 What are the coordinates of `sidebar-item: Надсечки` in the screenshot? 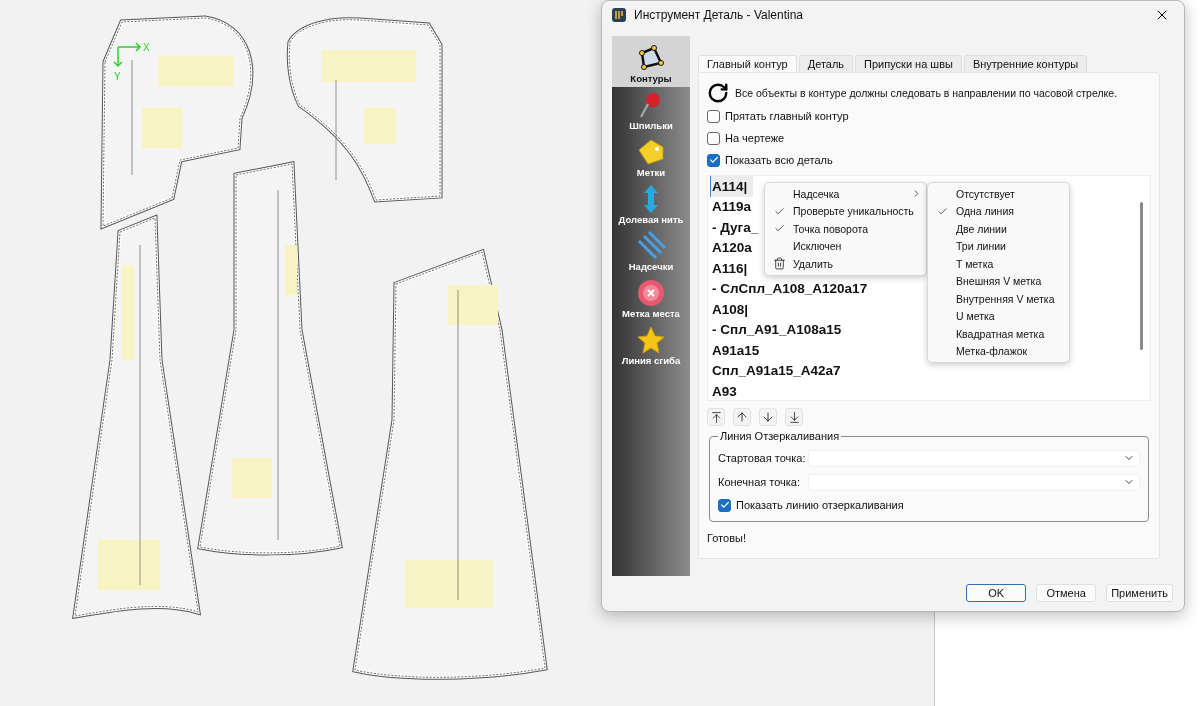 It's located at (651, 251).